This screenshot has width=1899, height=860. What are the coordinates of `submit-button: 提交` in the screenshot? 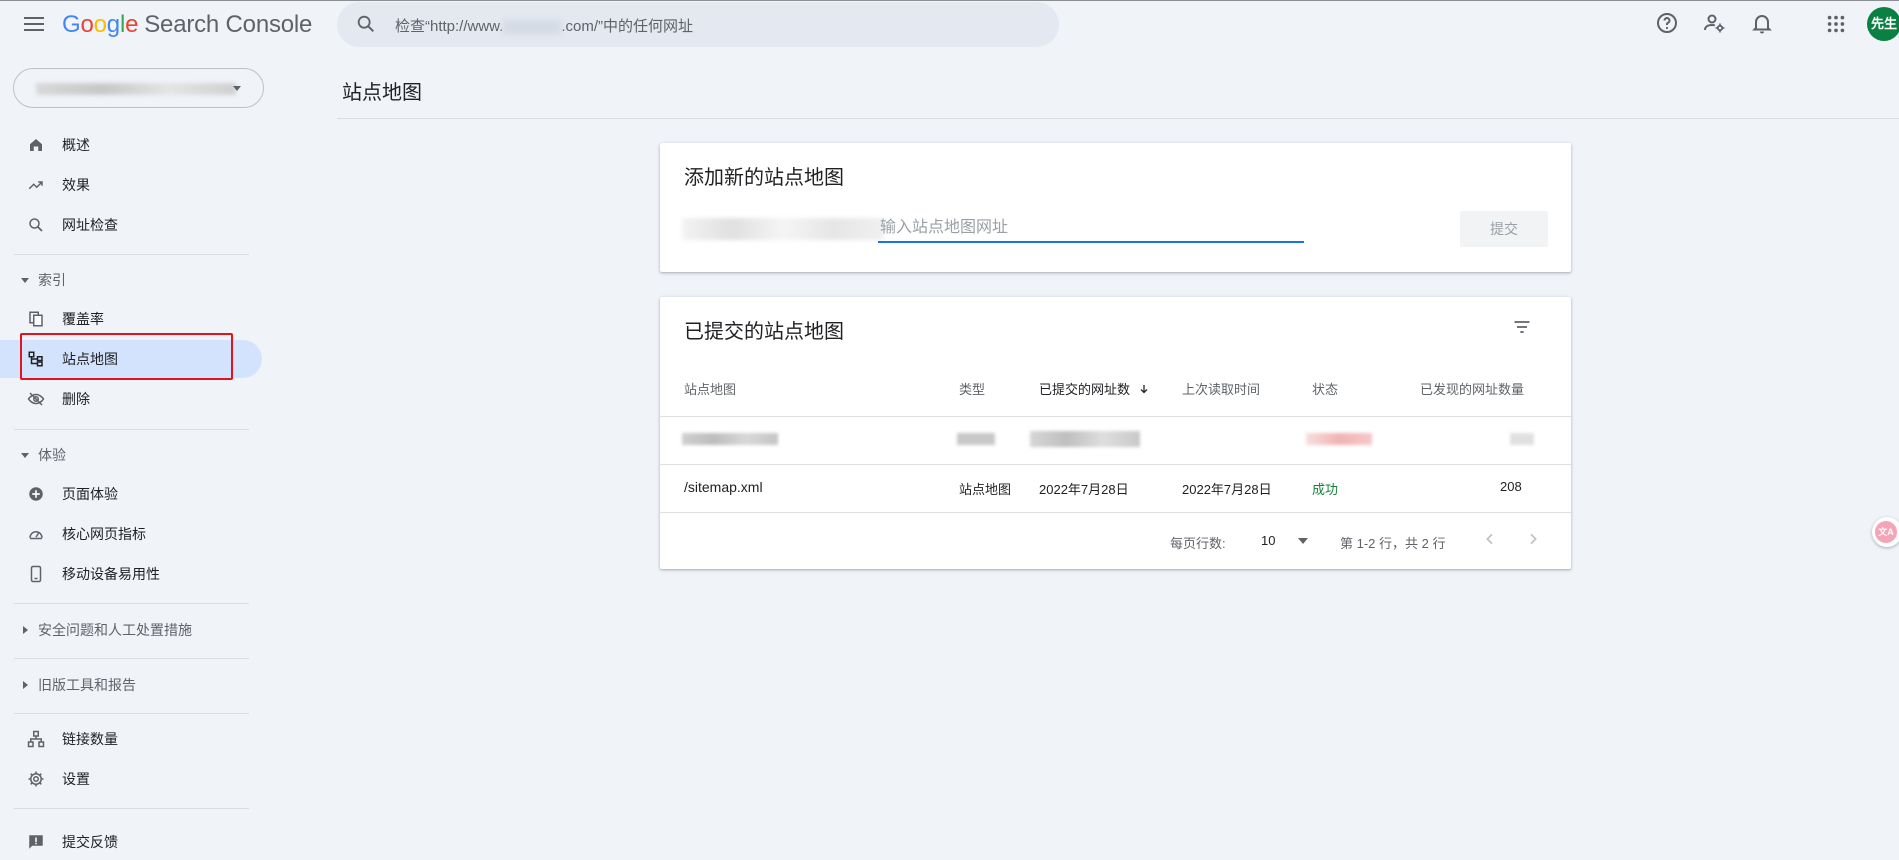 It's located at (1504, 229).